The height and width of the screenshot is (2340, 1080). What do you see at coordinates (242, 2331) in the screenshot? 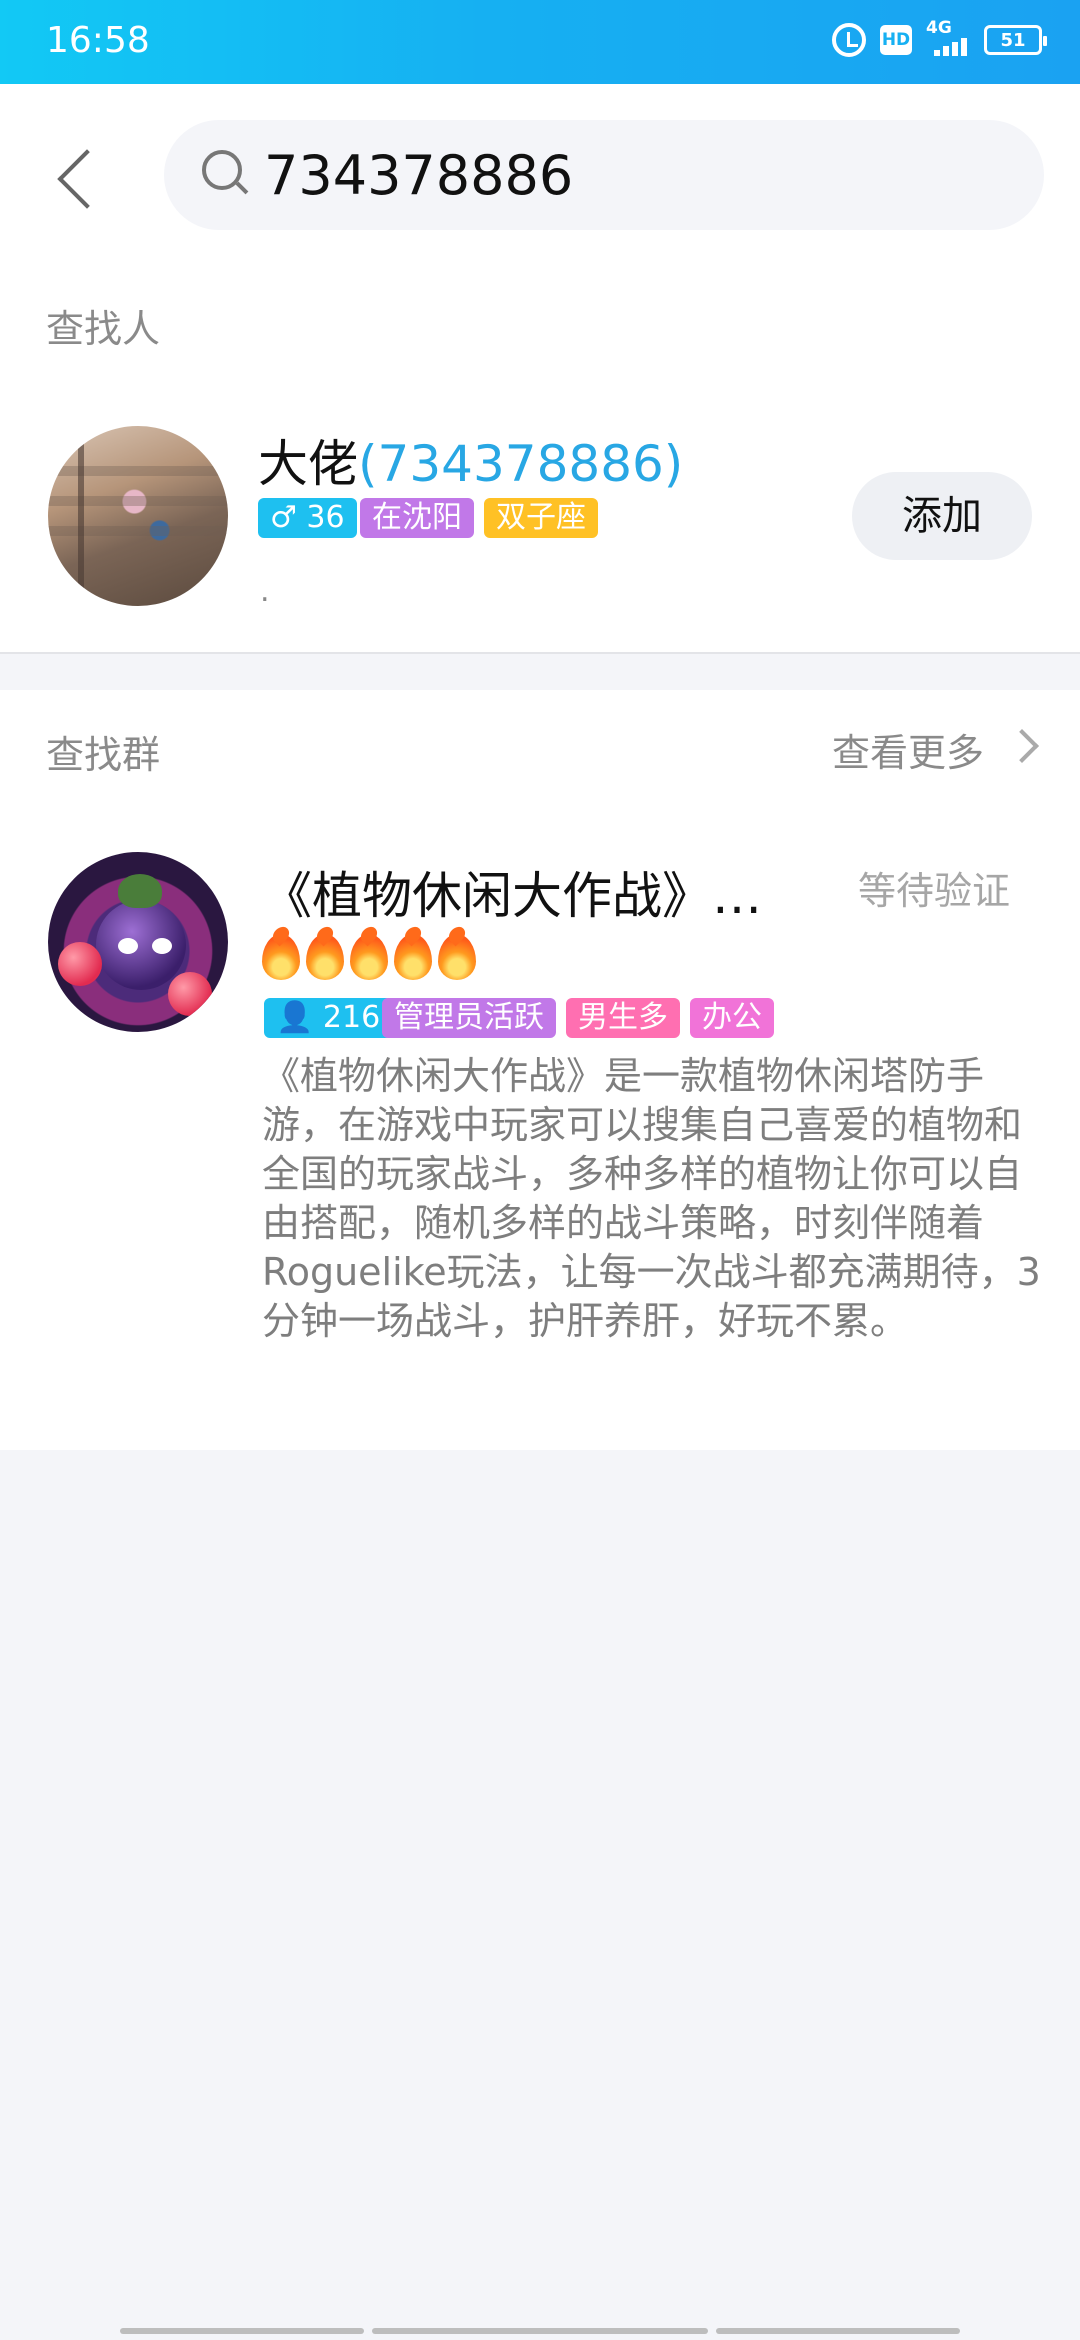
I see `nav-gesture-bar-left` at bounding box center [242, 2331].